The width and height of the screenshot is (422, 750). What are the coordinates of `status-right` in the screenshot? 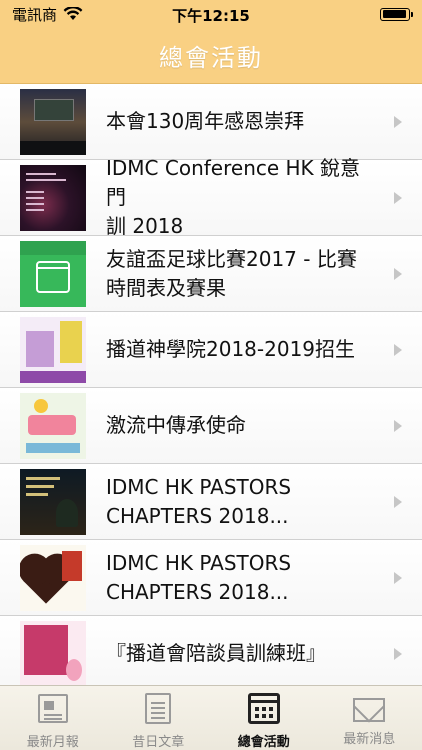 It's located at (396, 14).